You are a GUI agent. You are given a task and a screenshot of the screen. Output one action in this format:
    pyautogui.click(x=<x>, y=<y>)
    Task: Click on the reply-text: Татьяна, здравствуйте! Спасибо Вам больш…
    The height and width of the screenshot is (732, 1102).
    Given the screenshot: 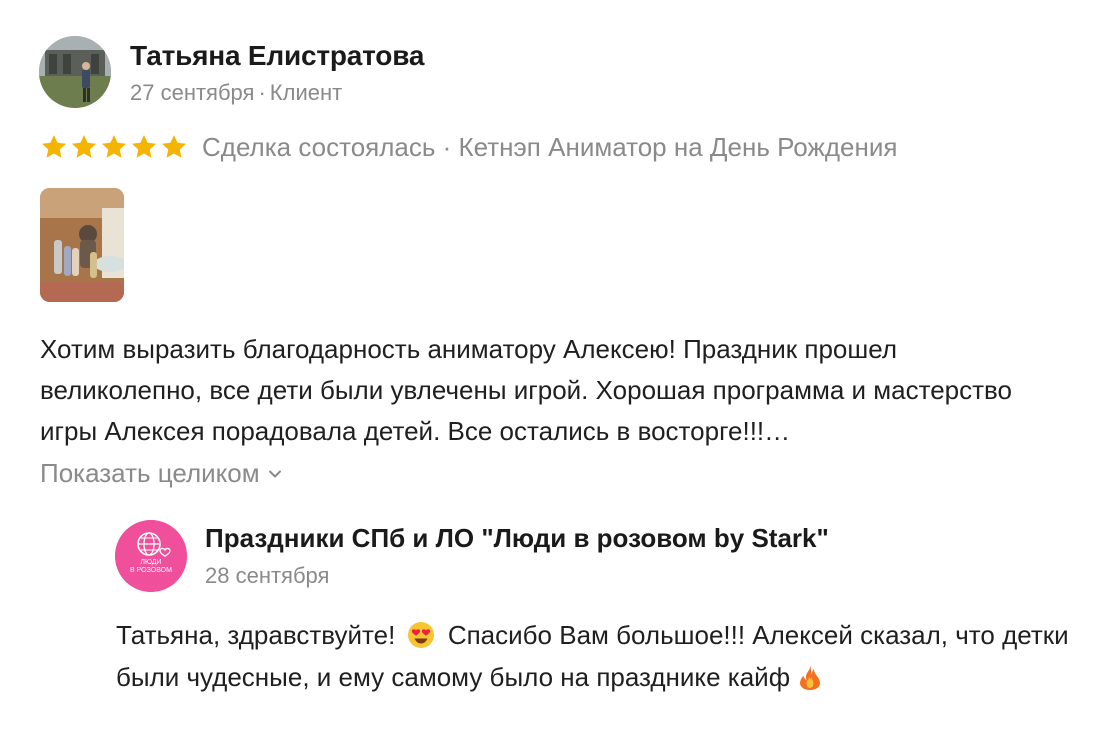 What is the action you would take?
    pyautogui.click(x=596, y=656)
    